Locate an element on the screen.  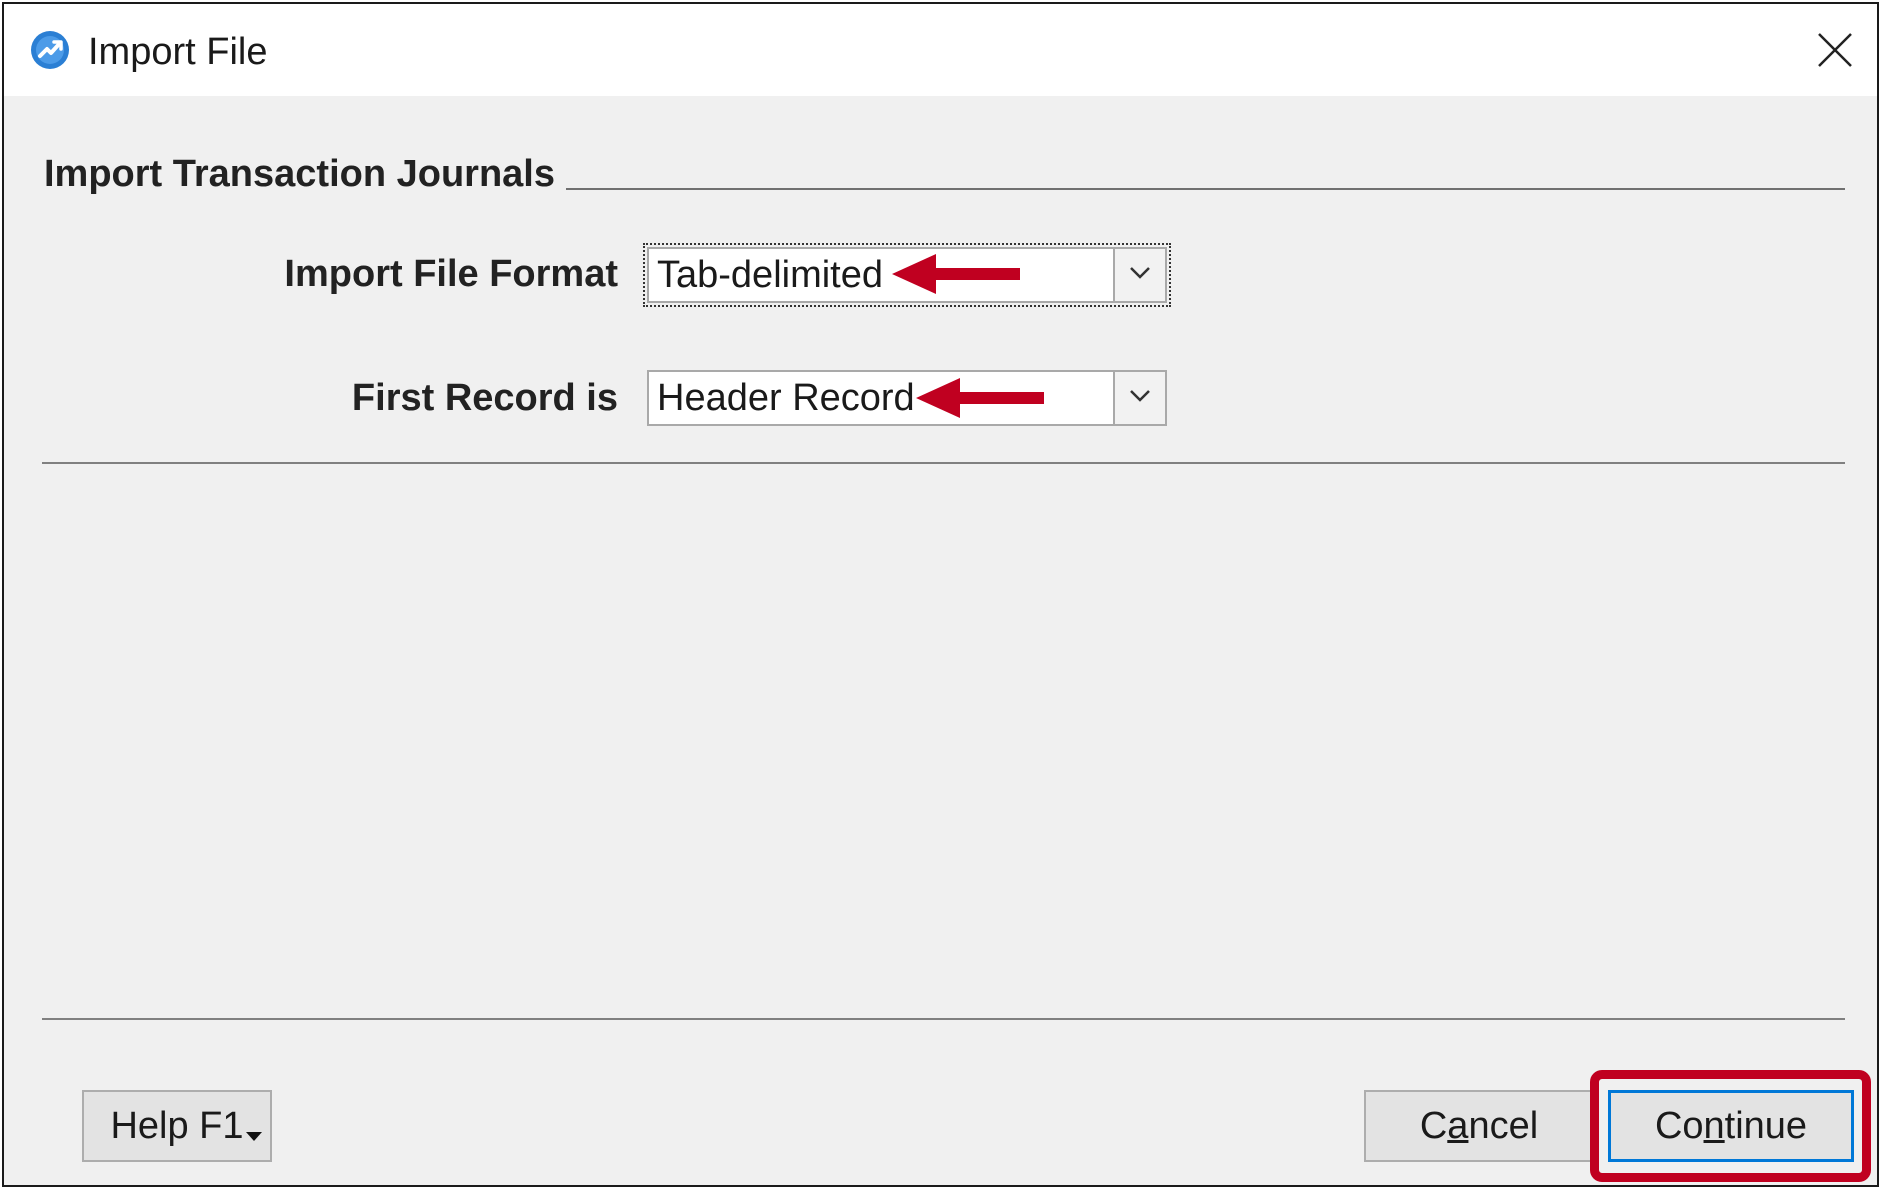
cancel-button-label: Cancel is located at coordinates (1479, 1125).